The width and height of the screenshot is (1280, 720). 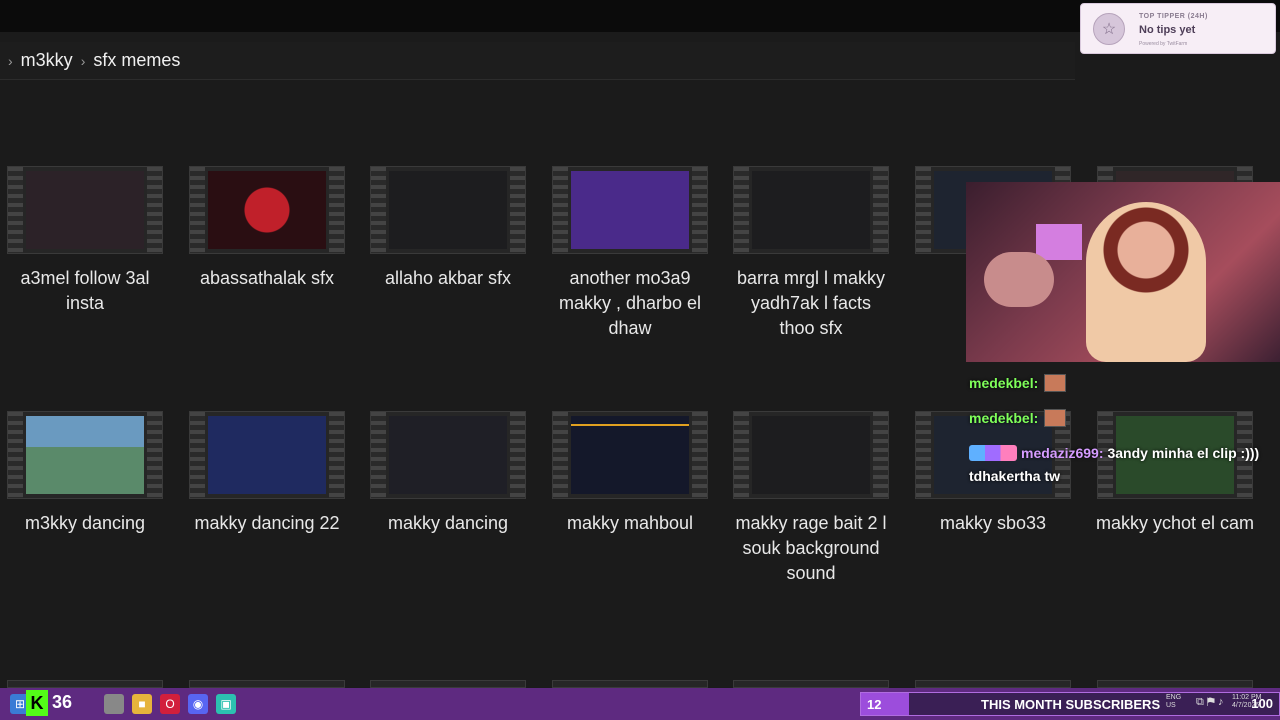 I want to click on lang-code: ENG, so click(x=1174, y=697).